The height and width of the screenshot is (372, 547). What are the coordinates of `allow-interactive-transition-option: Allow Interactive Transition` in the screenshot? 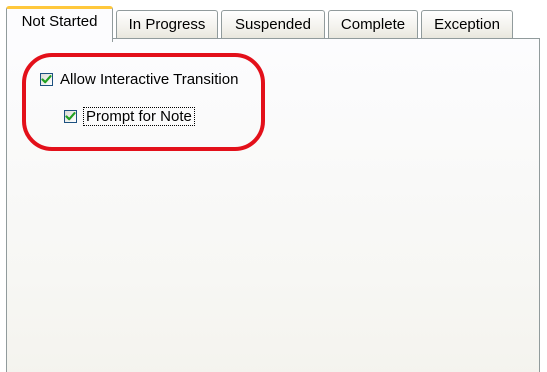 It's located at (139, 79).